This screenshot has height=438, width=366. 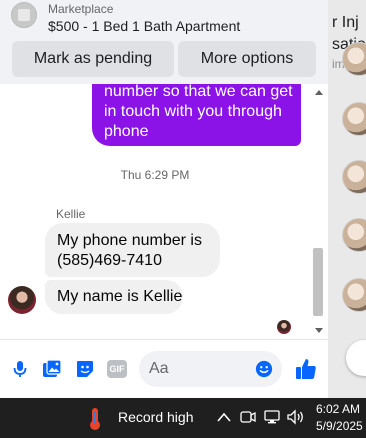 I want to click on sender-avatar, so click(x=22, y=300).